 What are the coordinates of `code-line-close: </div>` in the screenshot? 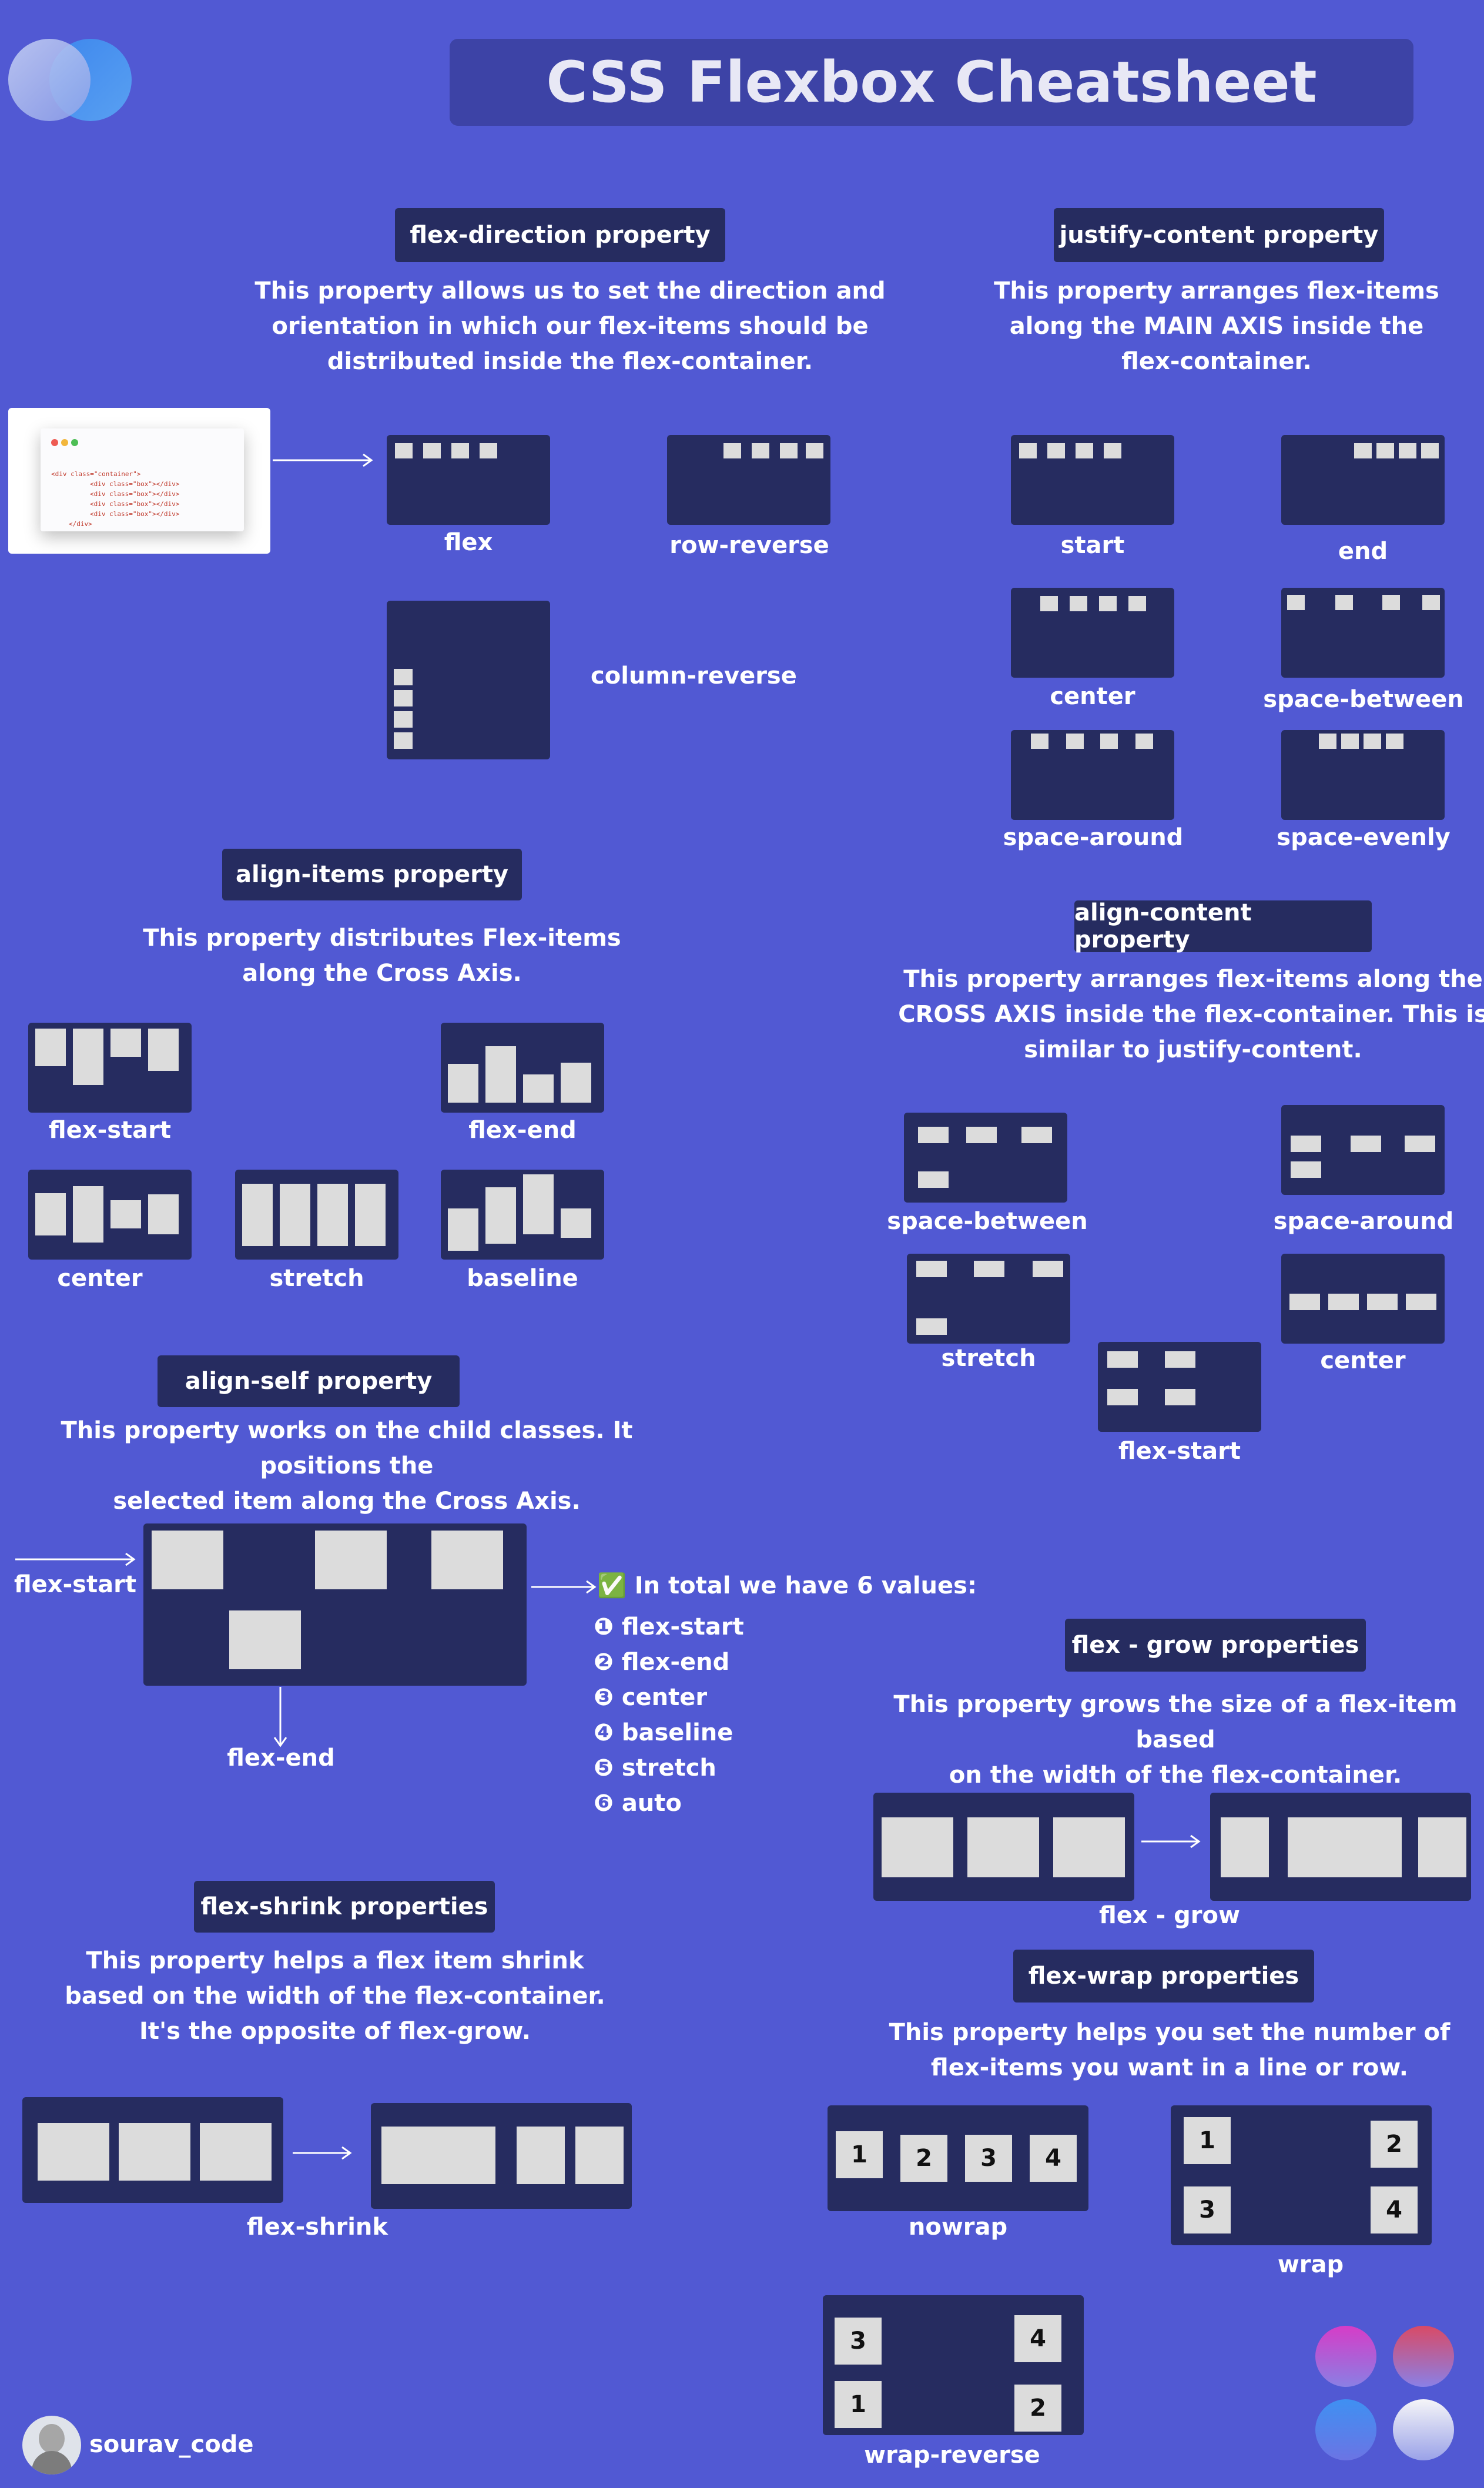 It's located at (80, 524).